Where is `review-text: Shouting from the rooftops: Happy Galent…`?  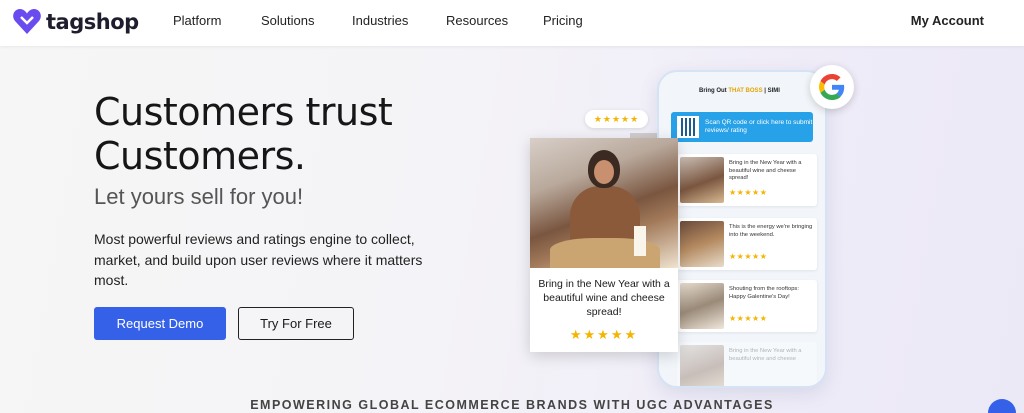
review-text: Shouting from the rooftops: Happy Galent… is located at coordinates (764, 293).